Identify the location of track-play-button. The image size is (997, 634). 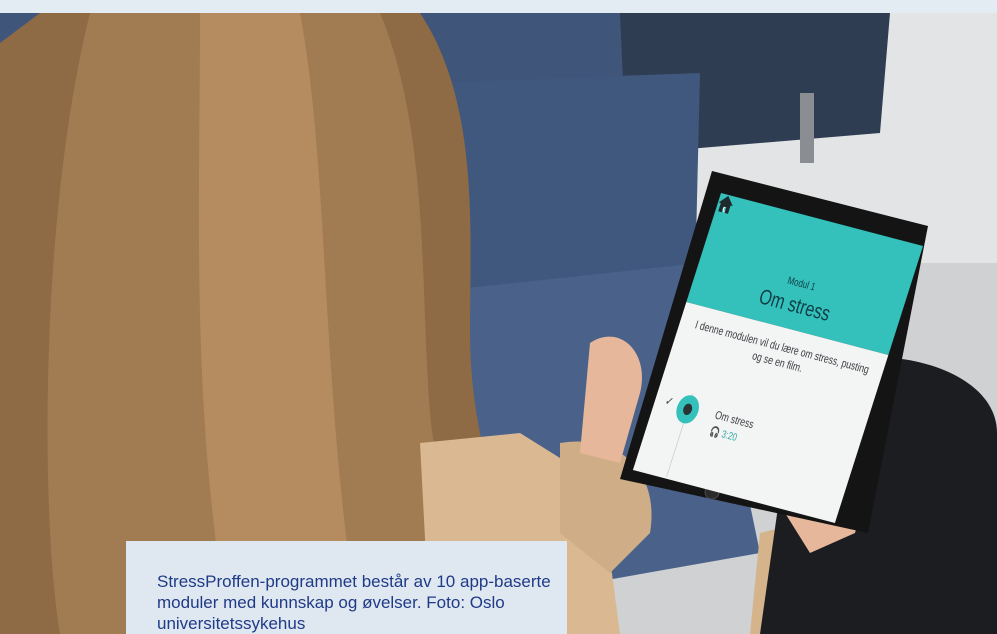
(687, 409).